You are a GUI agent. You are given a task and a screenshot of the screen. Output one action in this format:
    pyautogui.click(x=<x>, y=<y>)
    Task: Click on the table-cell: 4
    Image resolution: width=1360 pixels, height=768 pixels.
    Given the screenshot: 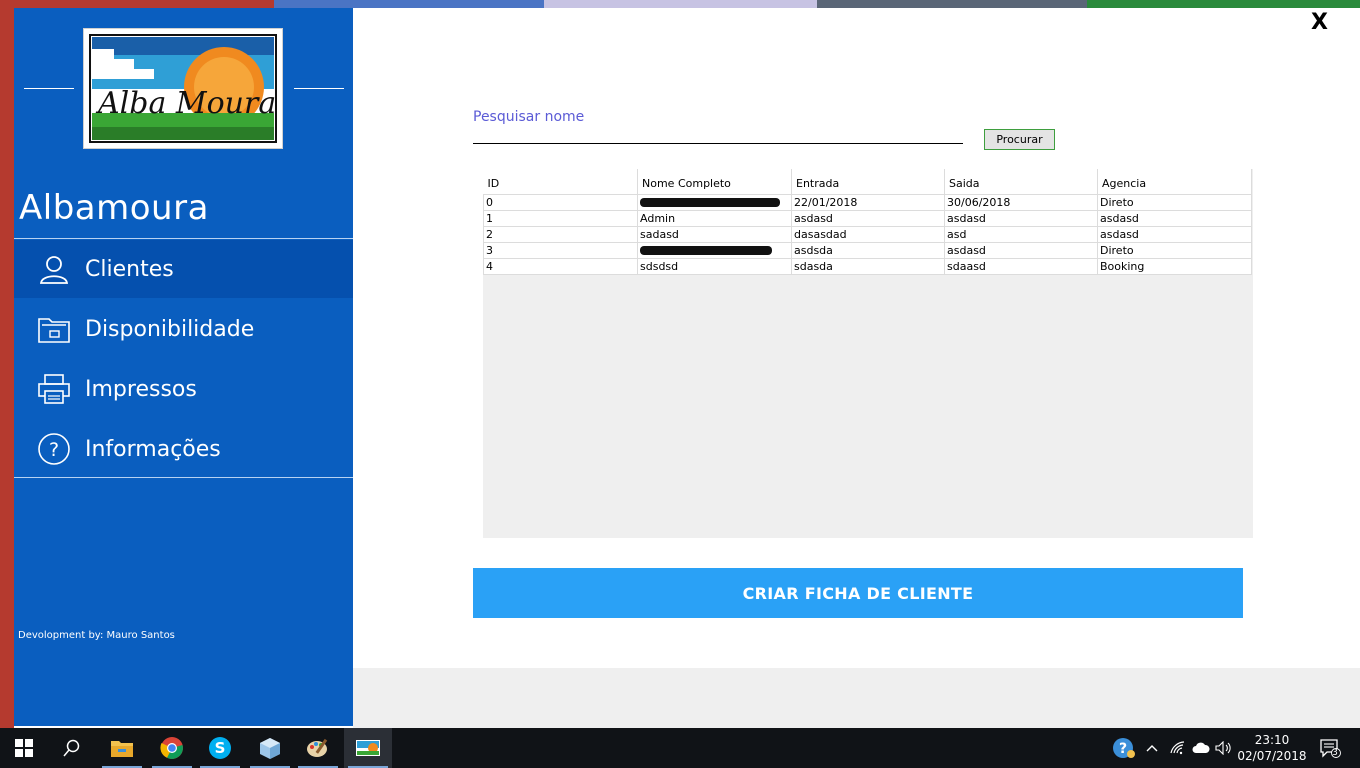 What is the action you would take?
    pyautogui.click(x=560, y=266)
    